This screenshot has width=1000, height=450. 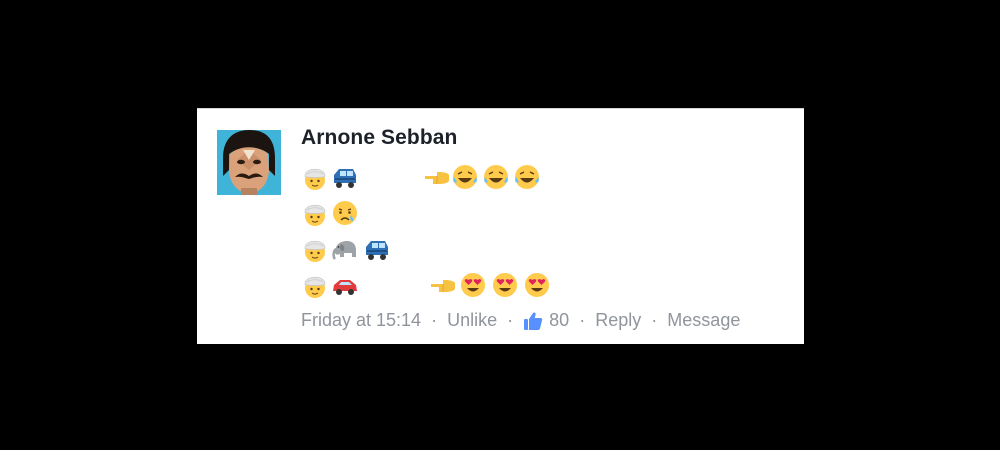 I want to click on elephant-icon, so click(x=344, y=250).